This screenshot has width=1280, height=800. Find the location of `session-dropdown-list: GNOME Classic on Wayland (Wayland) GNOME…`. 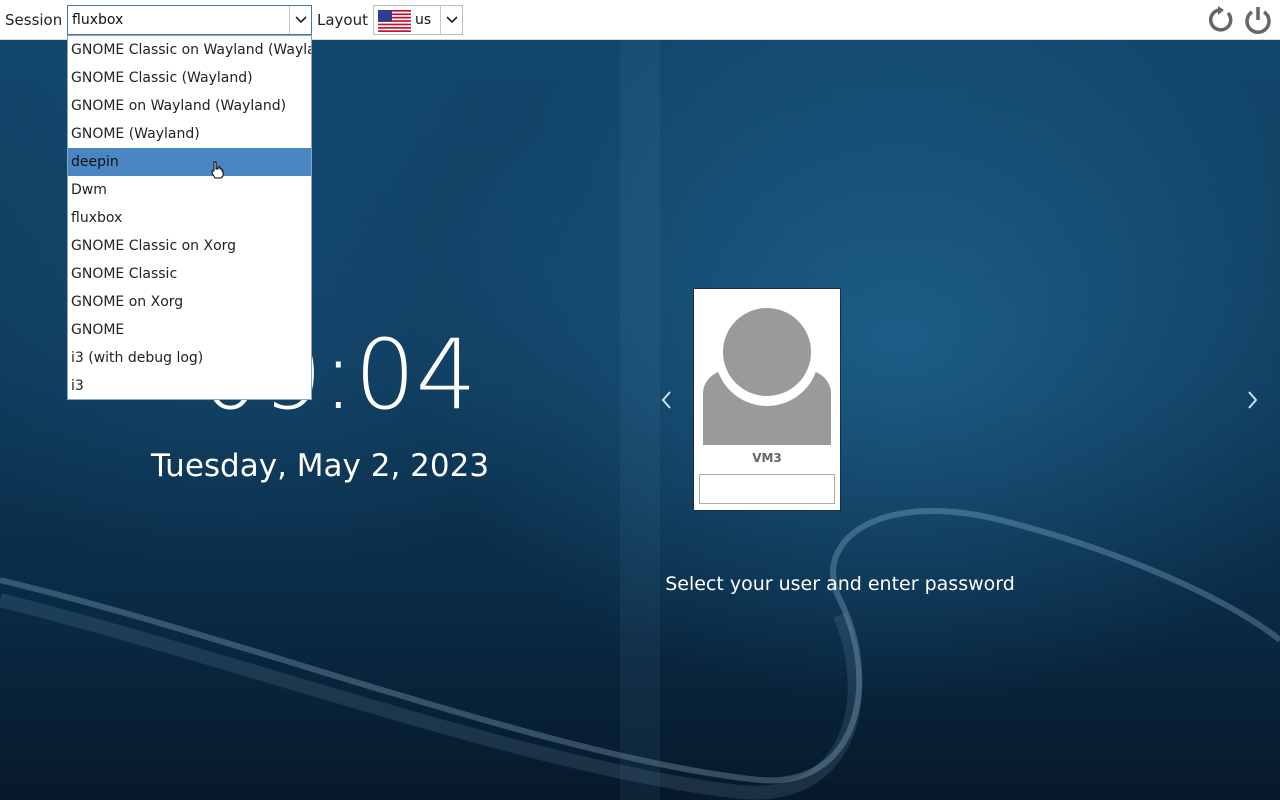

session-dropdown-list: GNOME Classic on Wayland (Wayland) GNOME… is located at coordinates (189, 217).